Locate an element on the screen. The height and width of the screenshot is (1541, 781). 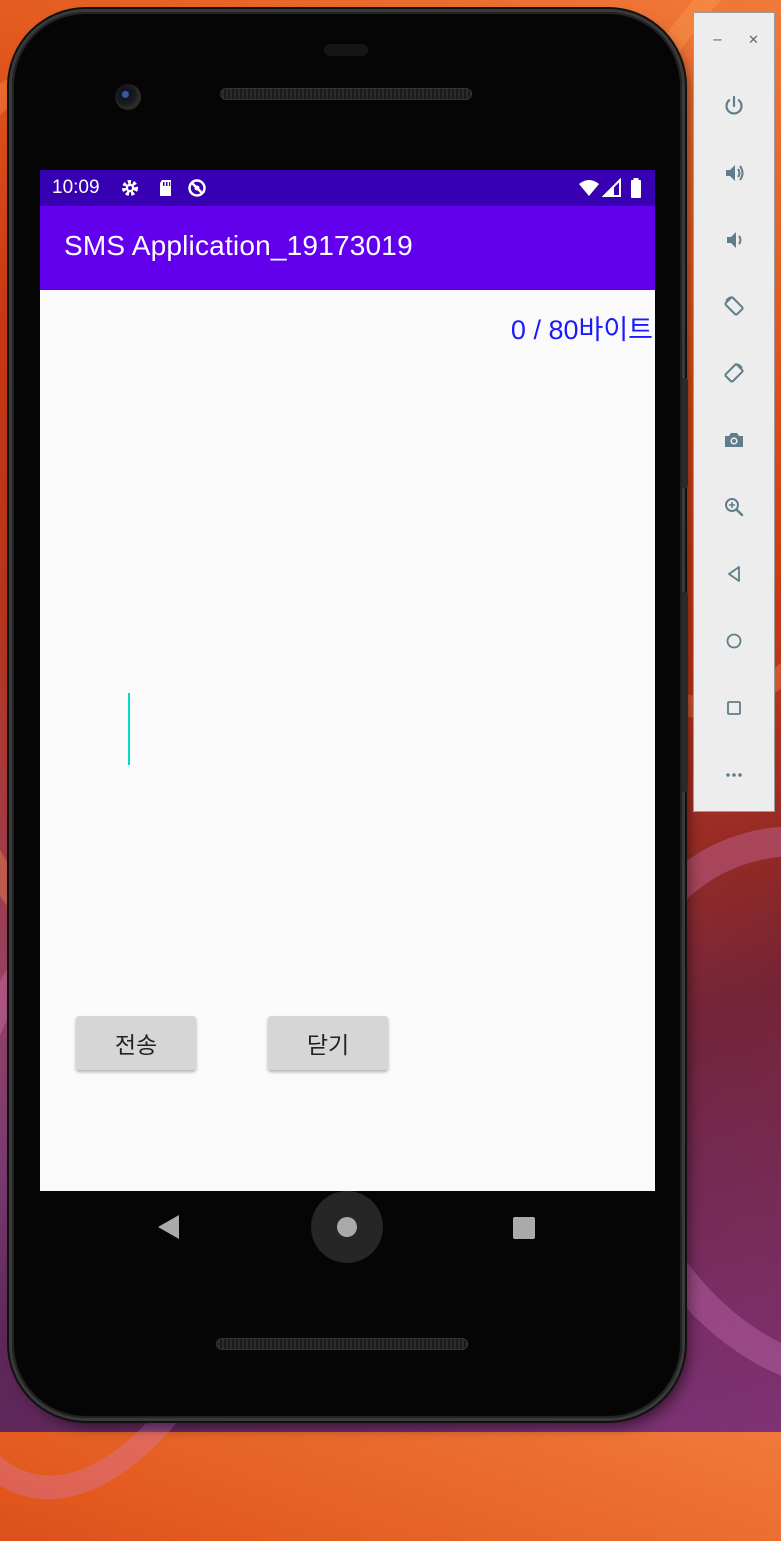
earpiece-speaker is located at coordinates (346, 94).